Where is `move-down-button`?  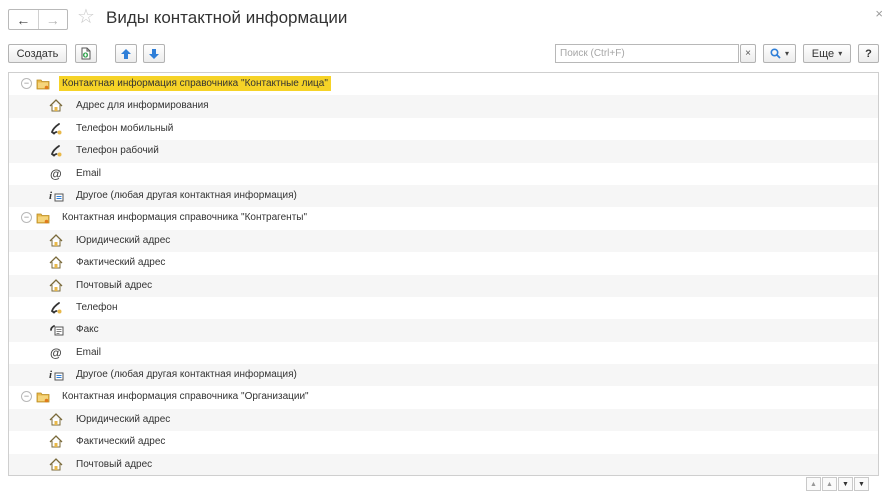 move-down-button is located at coordinates (154, 53).